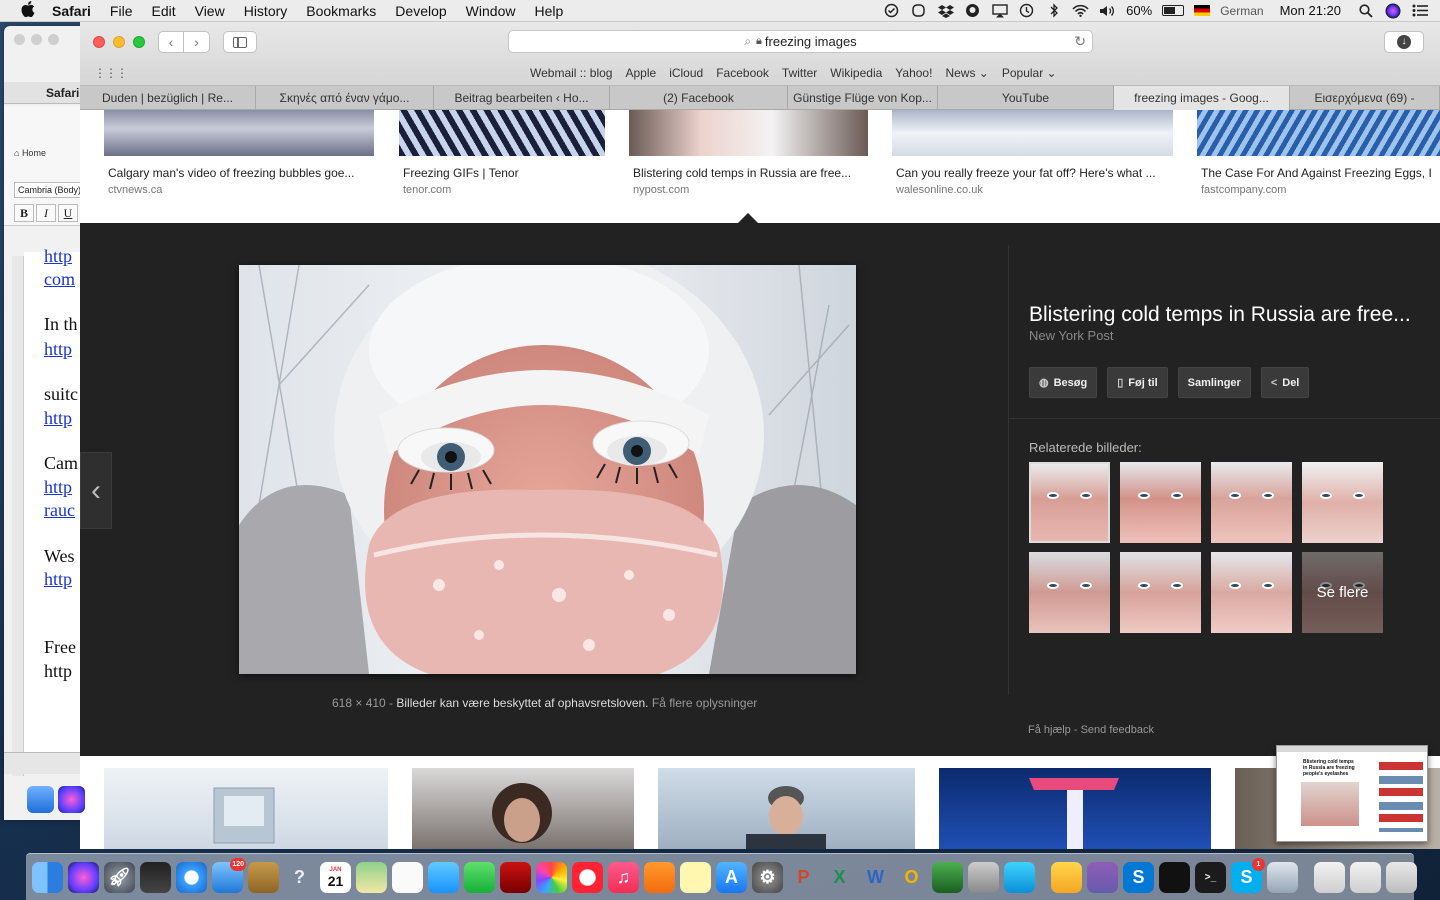 Image resolution: width=1440 pixels, height=900 pixels. I want to click on menu-help: Help, so click(548, 11).